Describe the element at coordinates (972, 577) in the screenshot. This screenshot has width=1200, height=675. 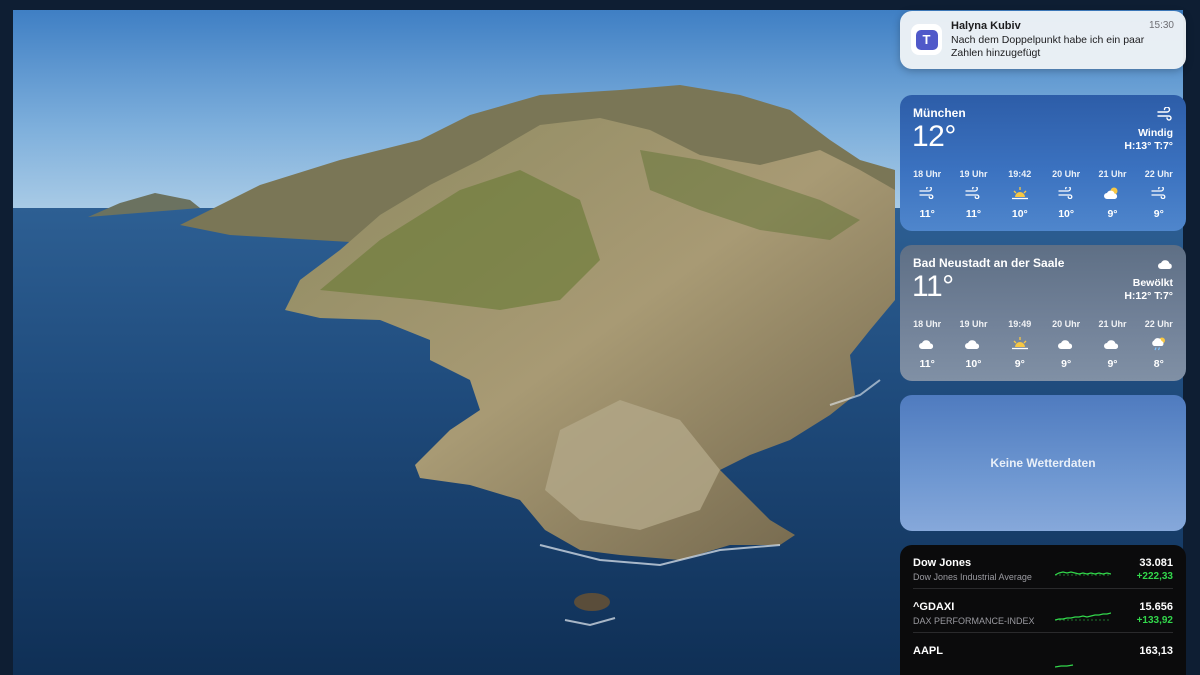
I see `stock-name: Dow Jones Industrial Average` at that location.